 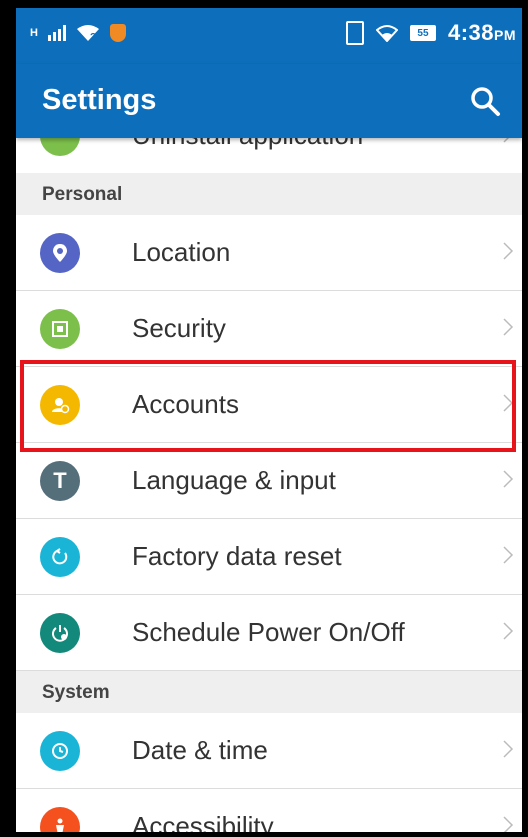 I want to click on battery-level: 55, so click(x=423, y=33).